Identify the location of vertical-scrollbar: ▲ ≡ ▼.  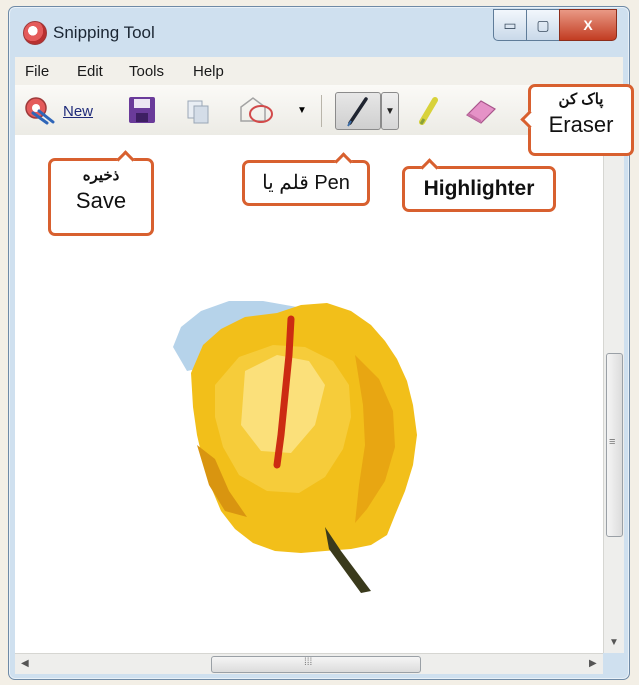
(613, 394).